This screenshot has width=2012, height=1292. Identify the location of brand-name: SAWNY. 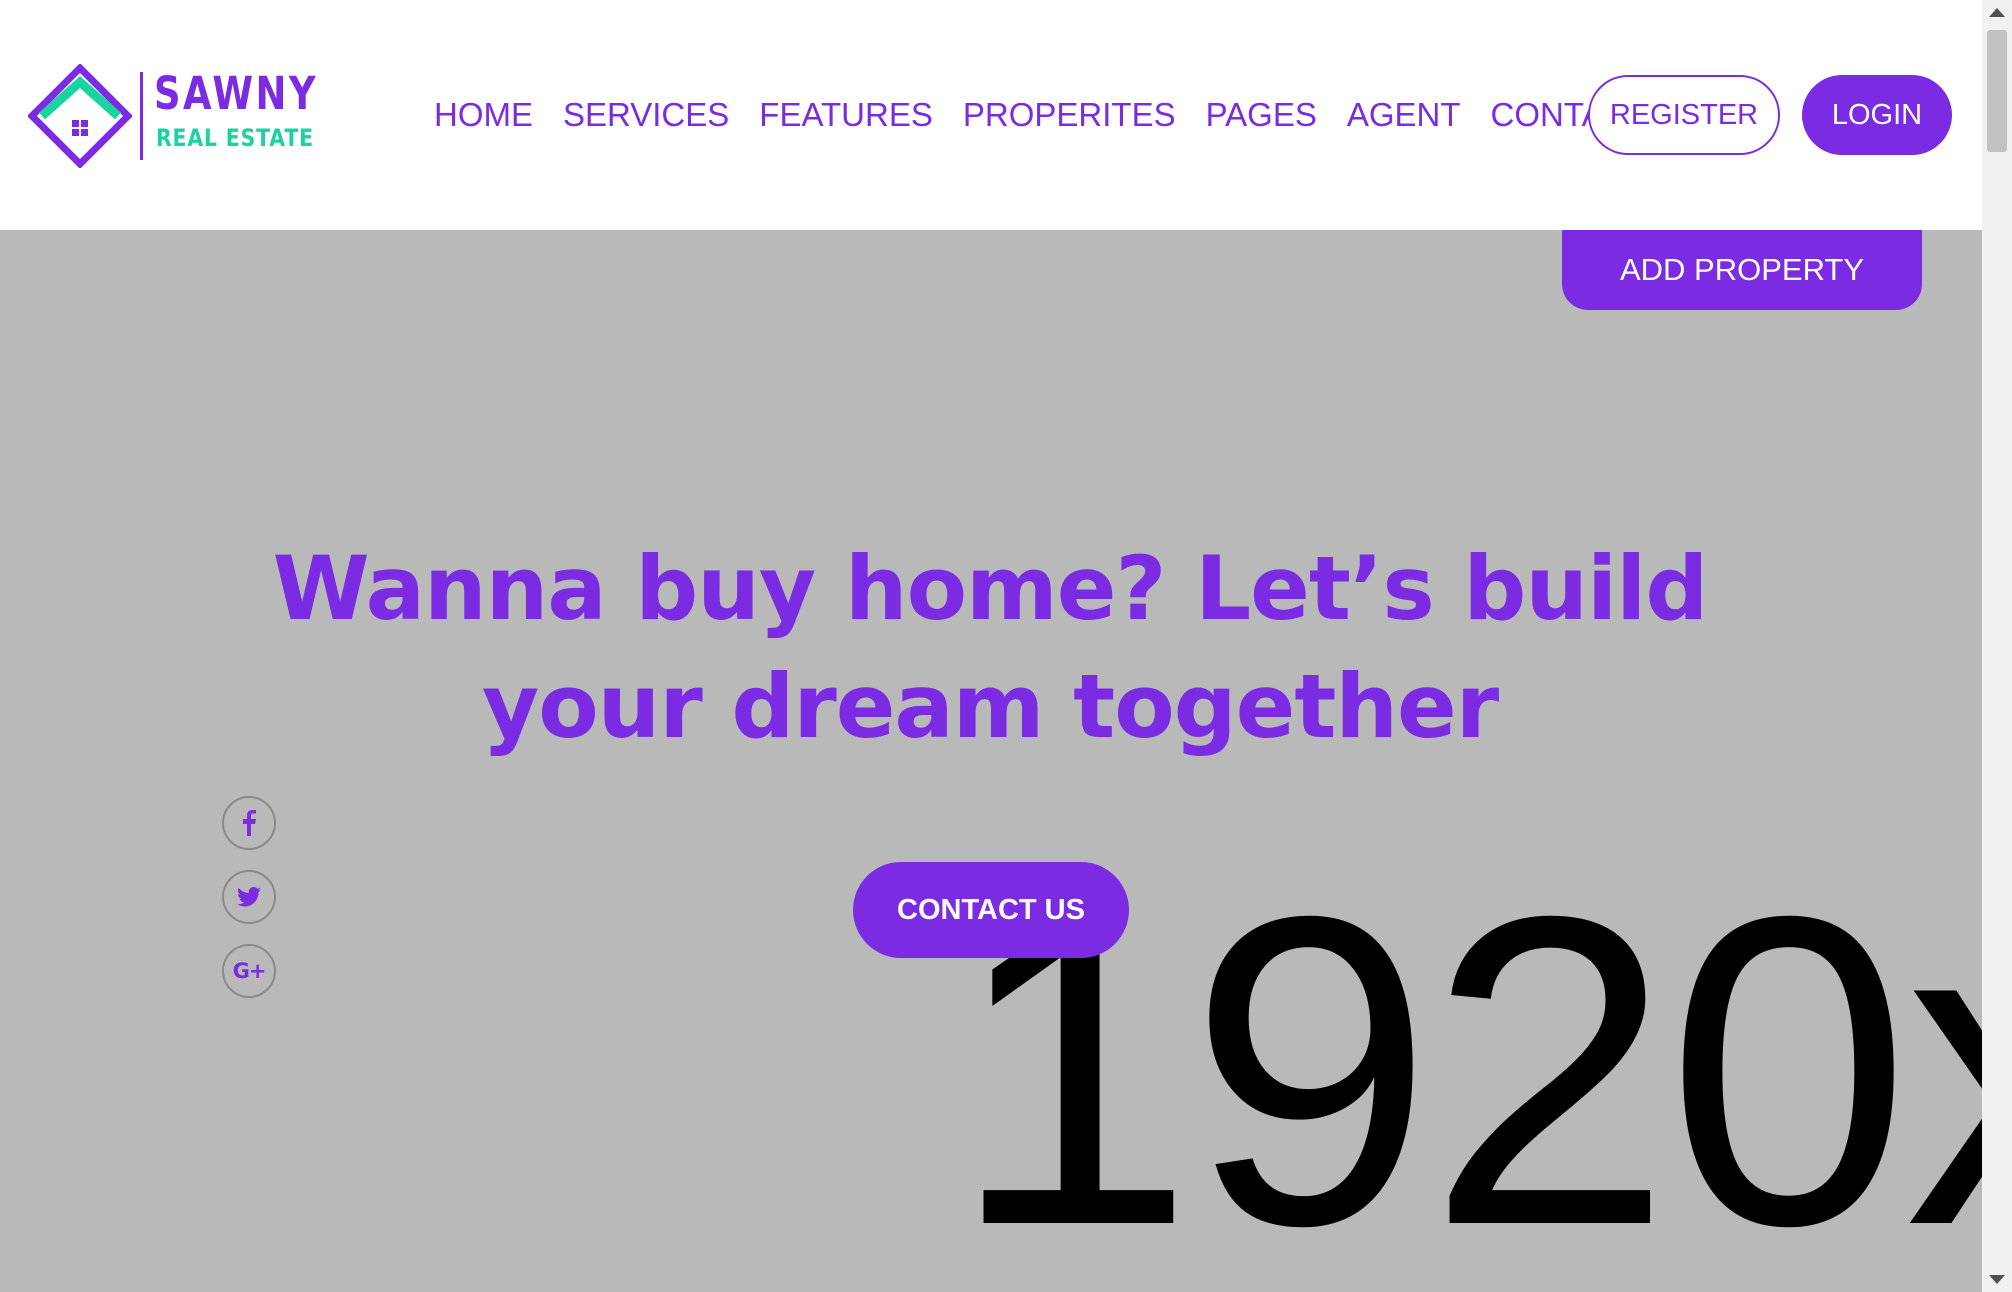
(236, 93).